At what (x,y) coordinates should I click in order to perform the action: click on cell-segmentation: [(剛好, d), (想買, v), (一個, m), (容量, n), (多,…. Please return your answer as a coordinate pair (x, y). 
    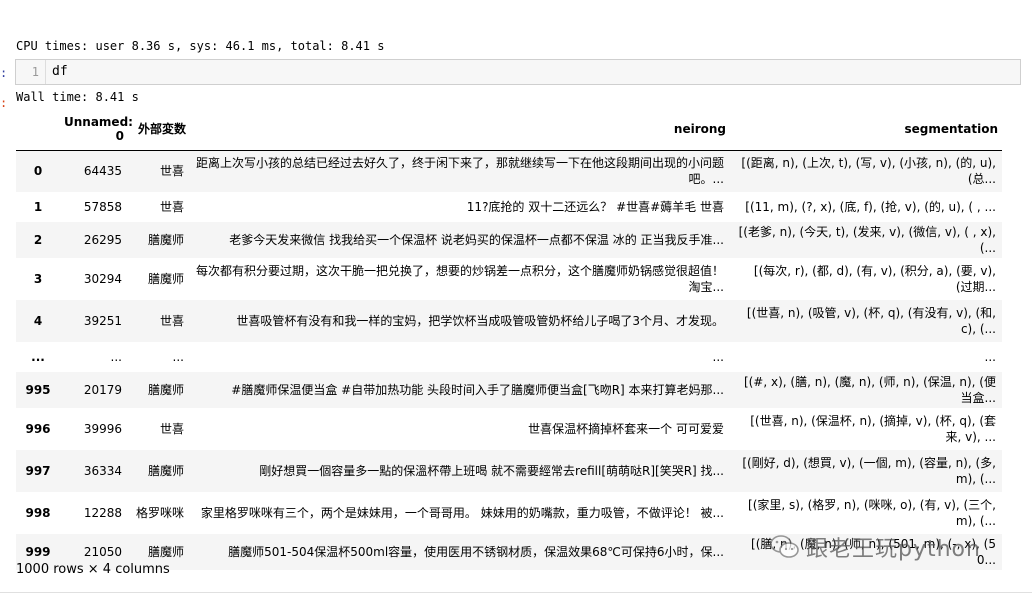
    Looking at the image, I should click on (866, 471).